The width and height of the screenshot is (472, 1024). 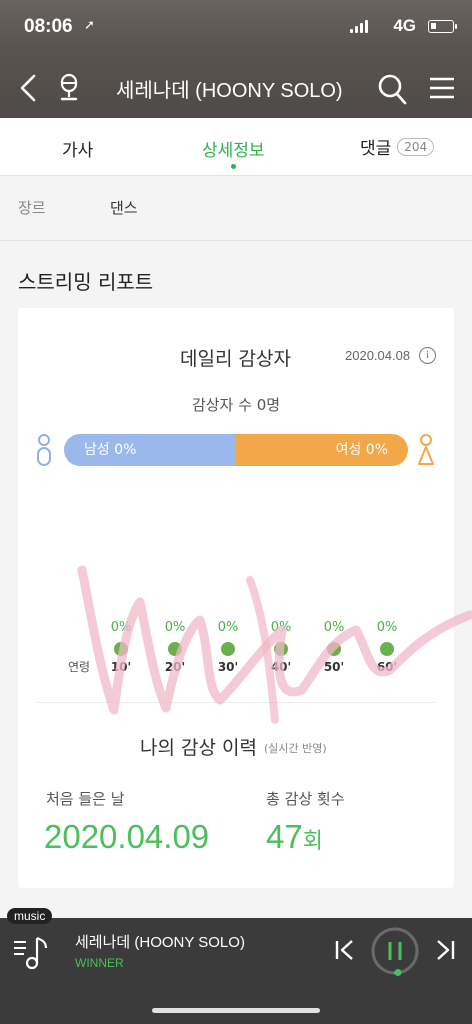 I want to click on music-tag: music, so click(x=30, y=916).